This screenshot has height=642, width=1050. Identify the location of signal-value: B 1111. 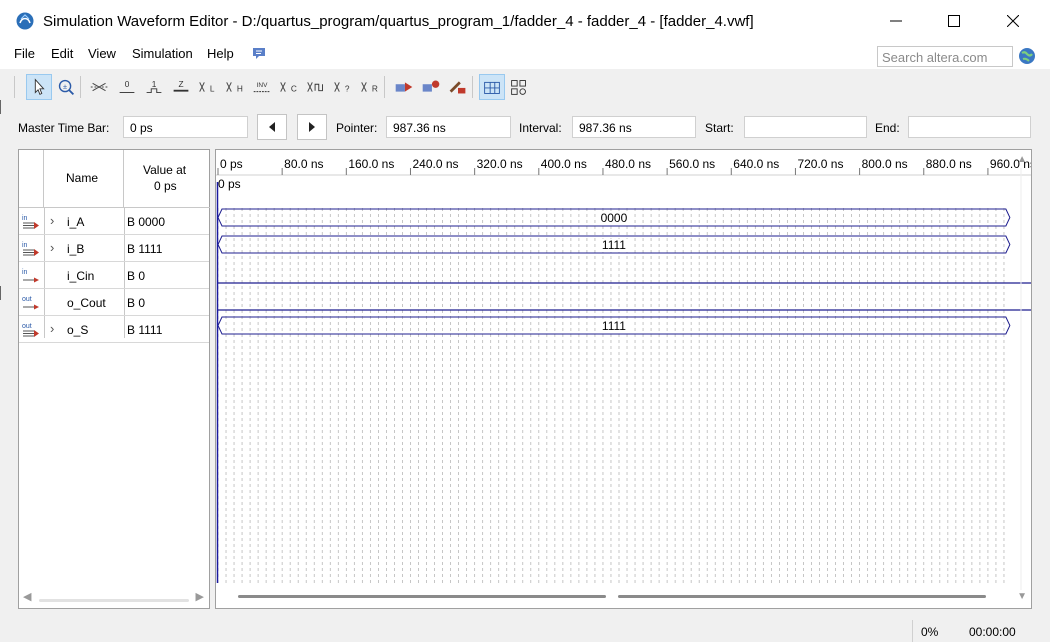
(145, 330).